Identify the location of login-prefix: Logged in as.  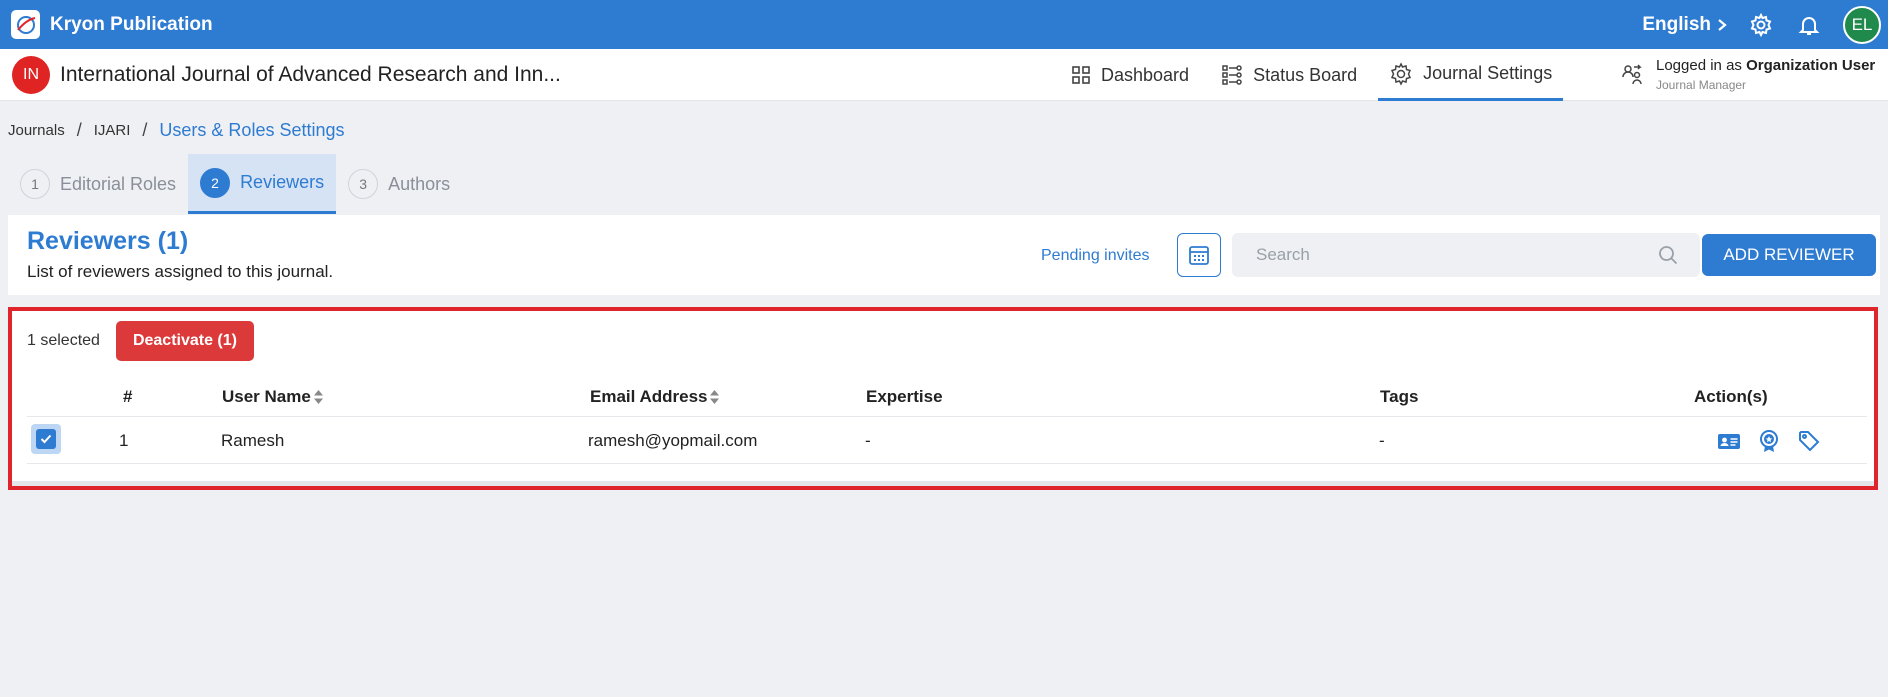
(1699, 66).